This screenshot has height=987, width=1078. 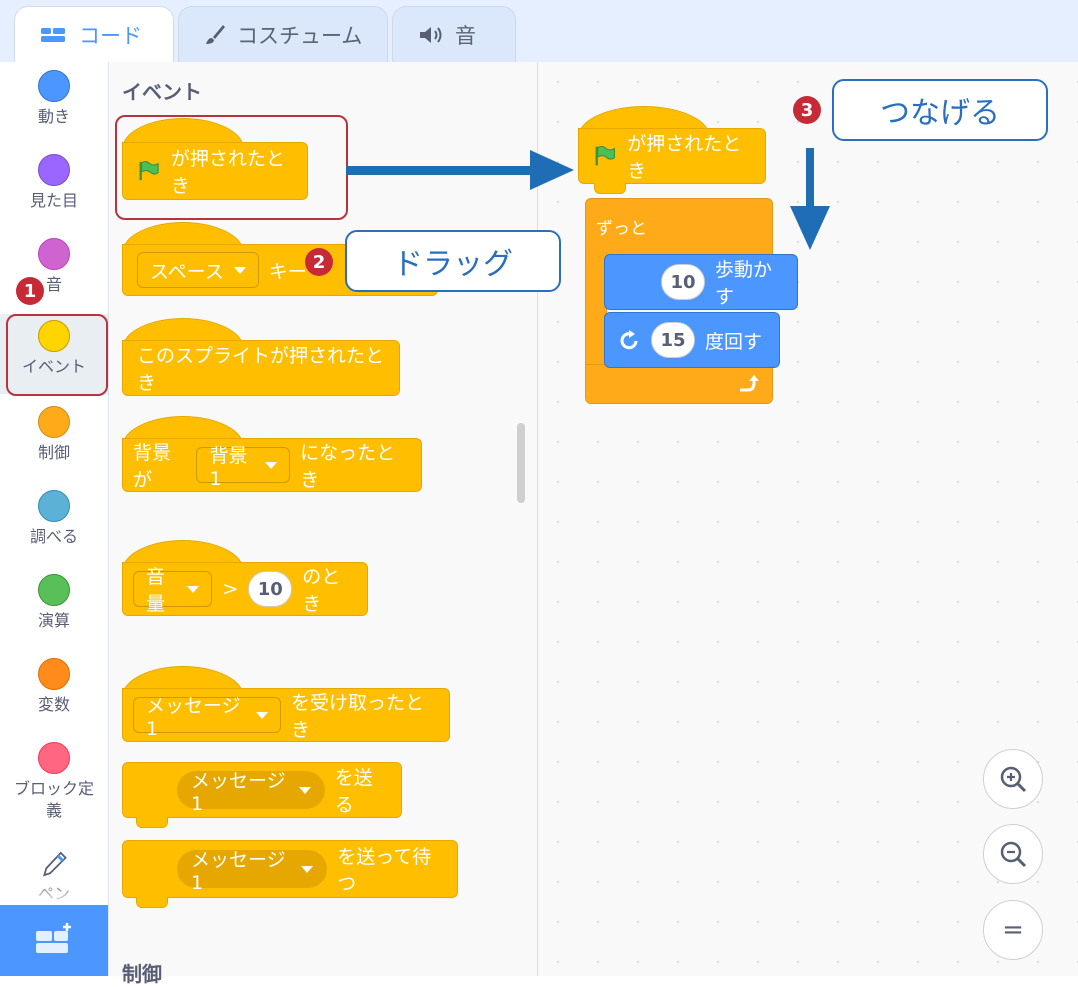 I want to click on rotate-right-icon, so click(x=629, y=340).